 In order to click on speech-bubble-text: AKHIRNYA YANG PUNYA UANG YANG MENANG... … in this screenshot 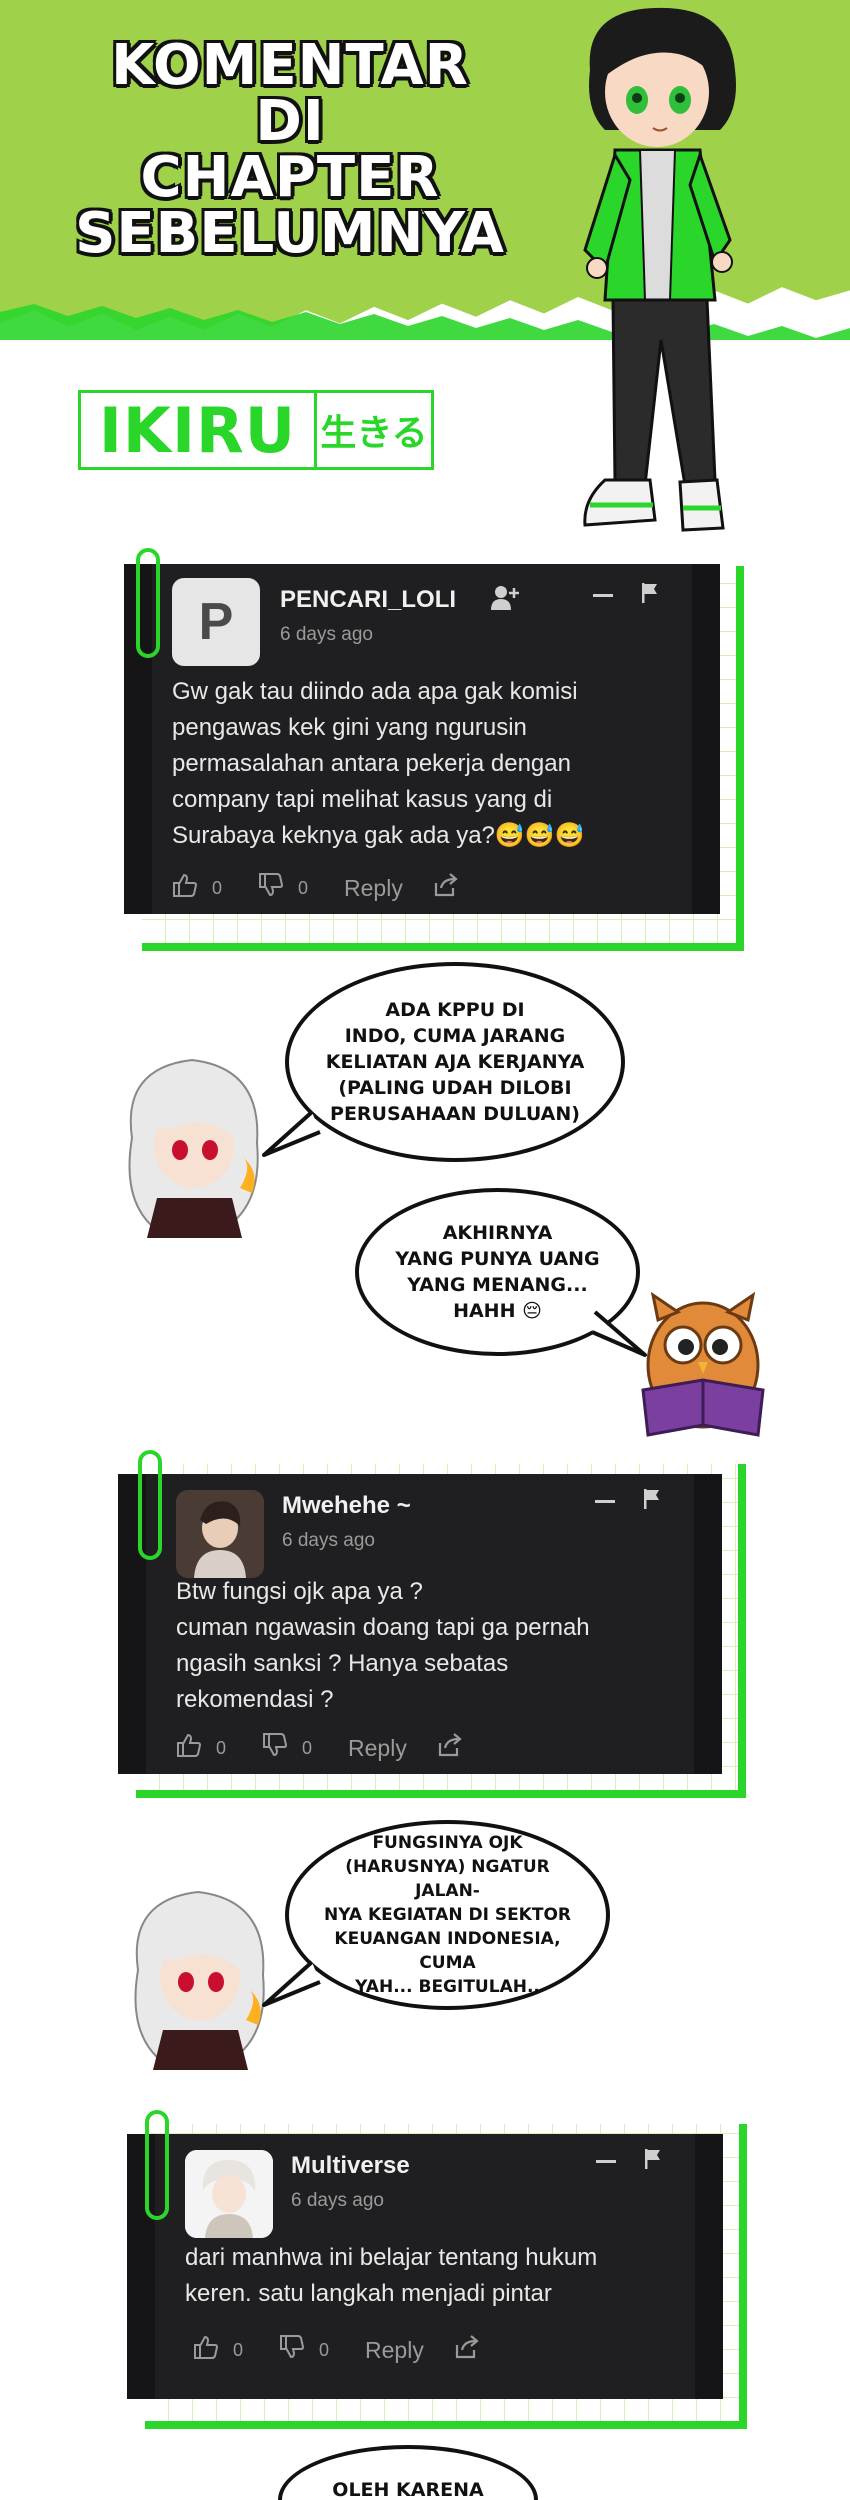, I will do `click(497, 1272)`.